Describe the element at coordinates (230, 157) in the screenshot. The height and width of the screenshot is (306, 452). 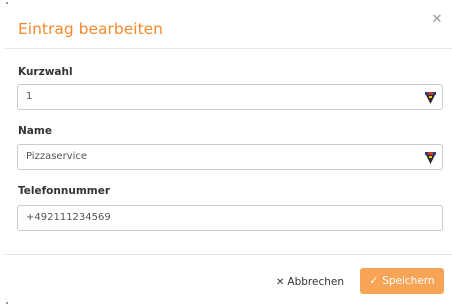
I see `name-input: Pizzaservice` at that location.